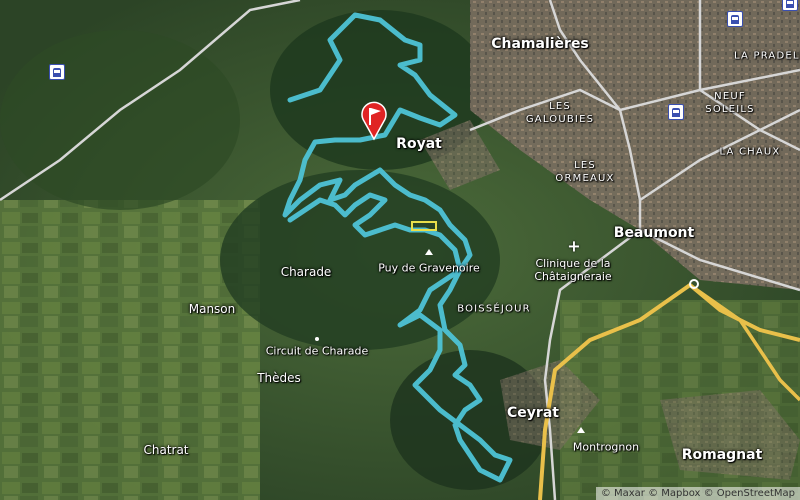 Image resolution: width=800 pixels, height=500 pixels. I want to click on hospital-icon: +, so click(573, 246).